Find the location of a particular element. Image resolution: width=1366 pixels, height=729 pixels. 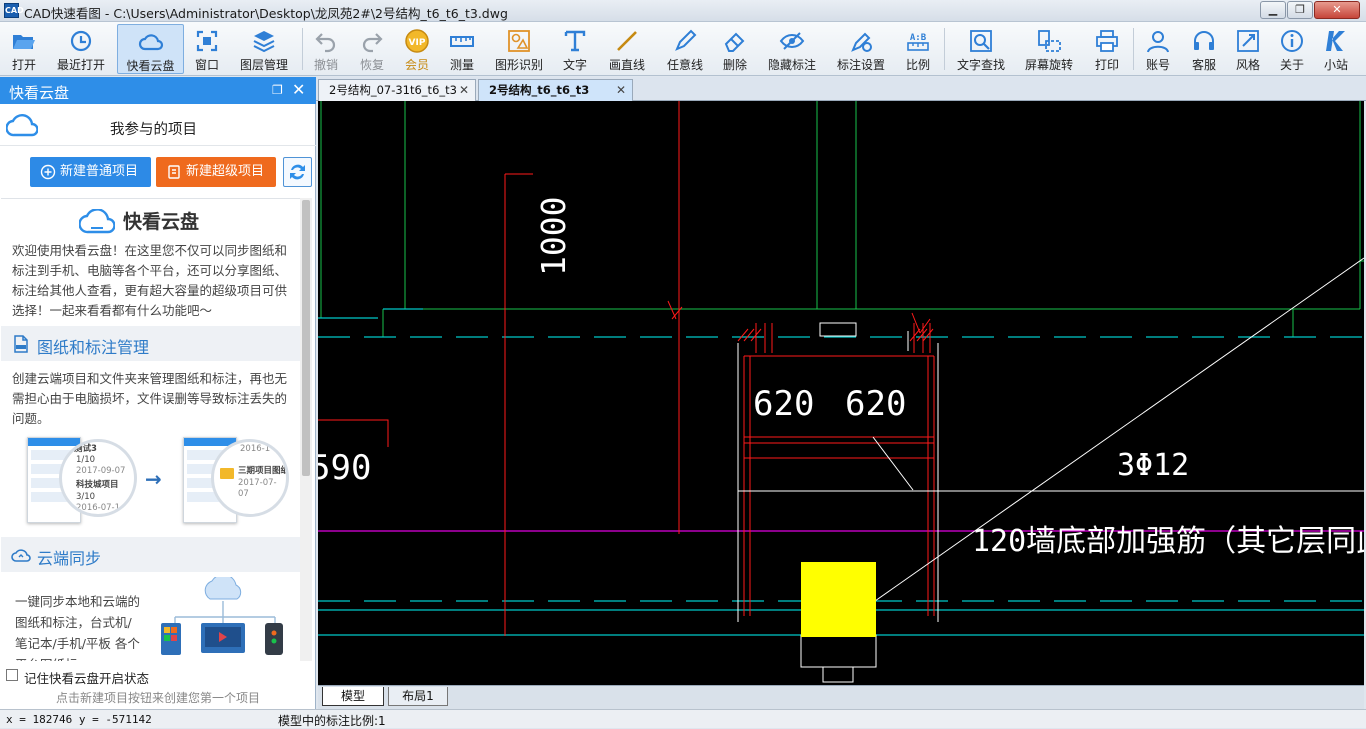

toolbar-label: 小站 is located at coordinates (1335, 65).